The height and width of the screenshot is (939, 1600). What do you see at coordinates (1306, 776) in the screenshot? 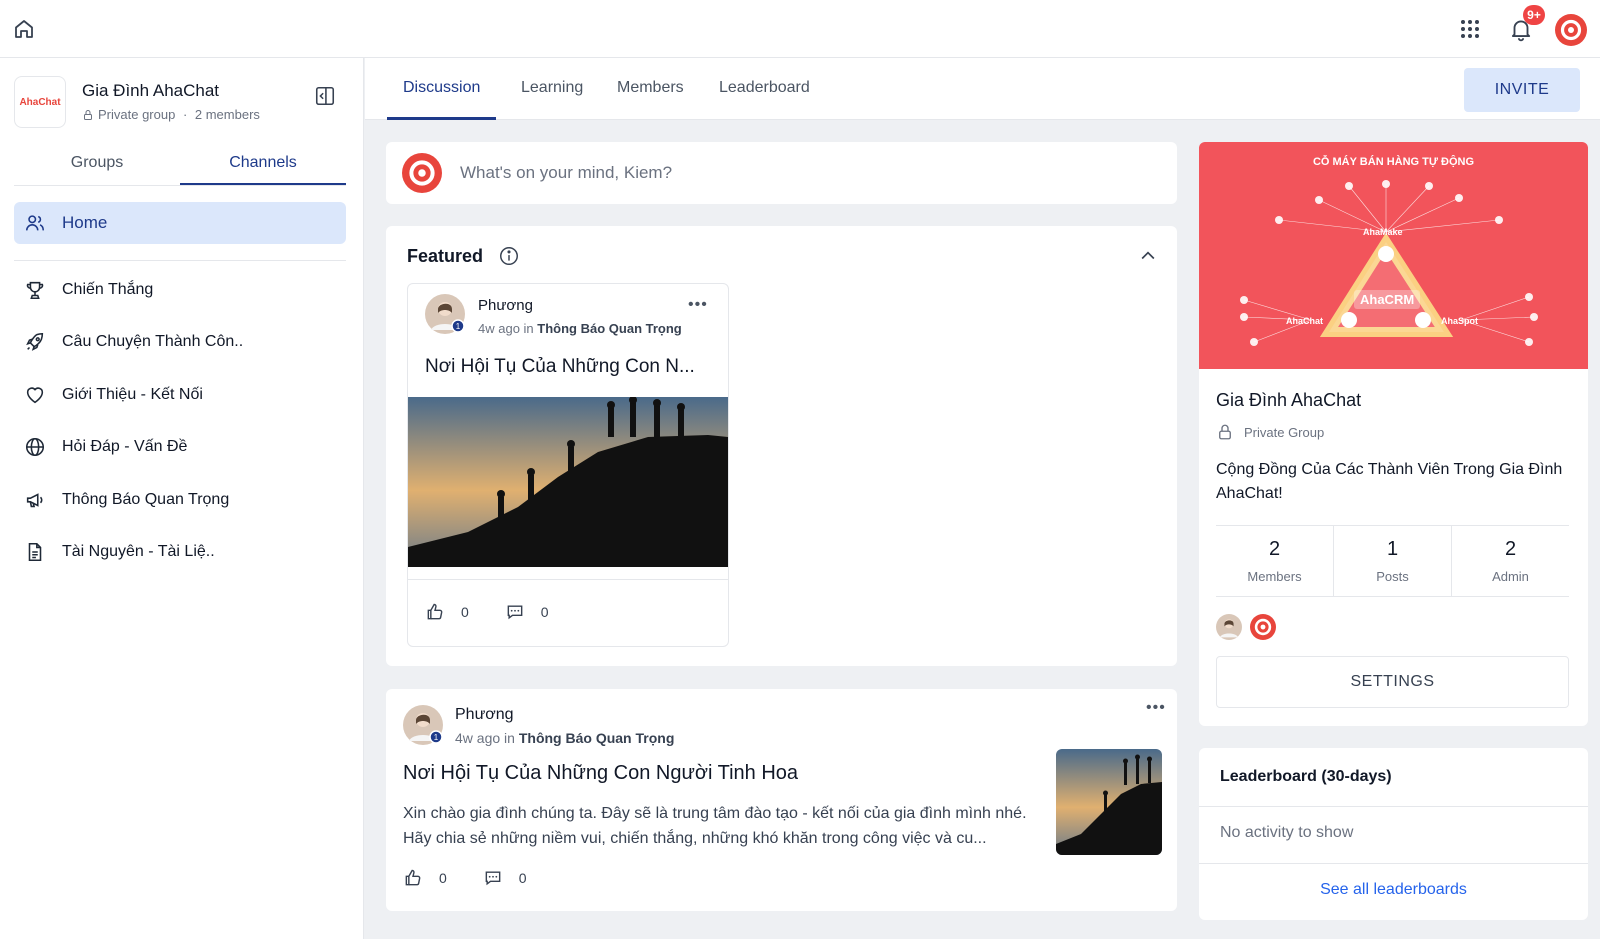
I see `leaderboard-title: Leaderboard (30-days)` at bounding box center [1306, 776].